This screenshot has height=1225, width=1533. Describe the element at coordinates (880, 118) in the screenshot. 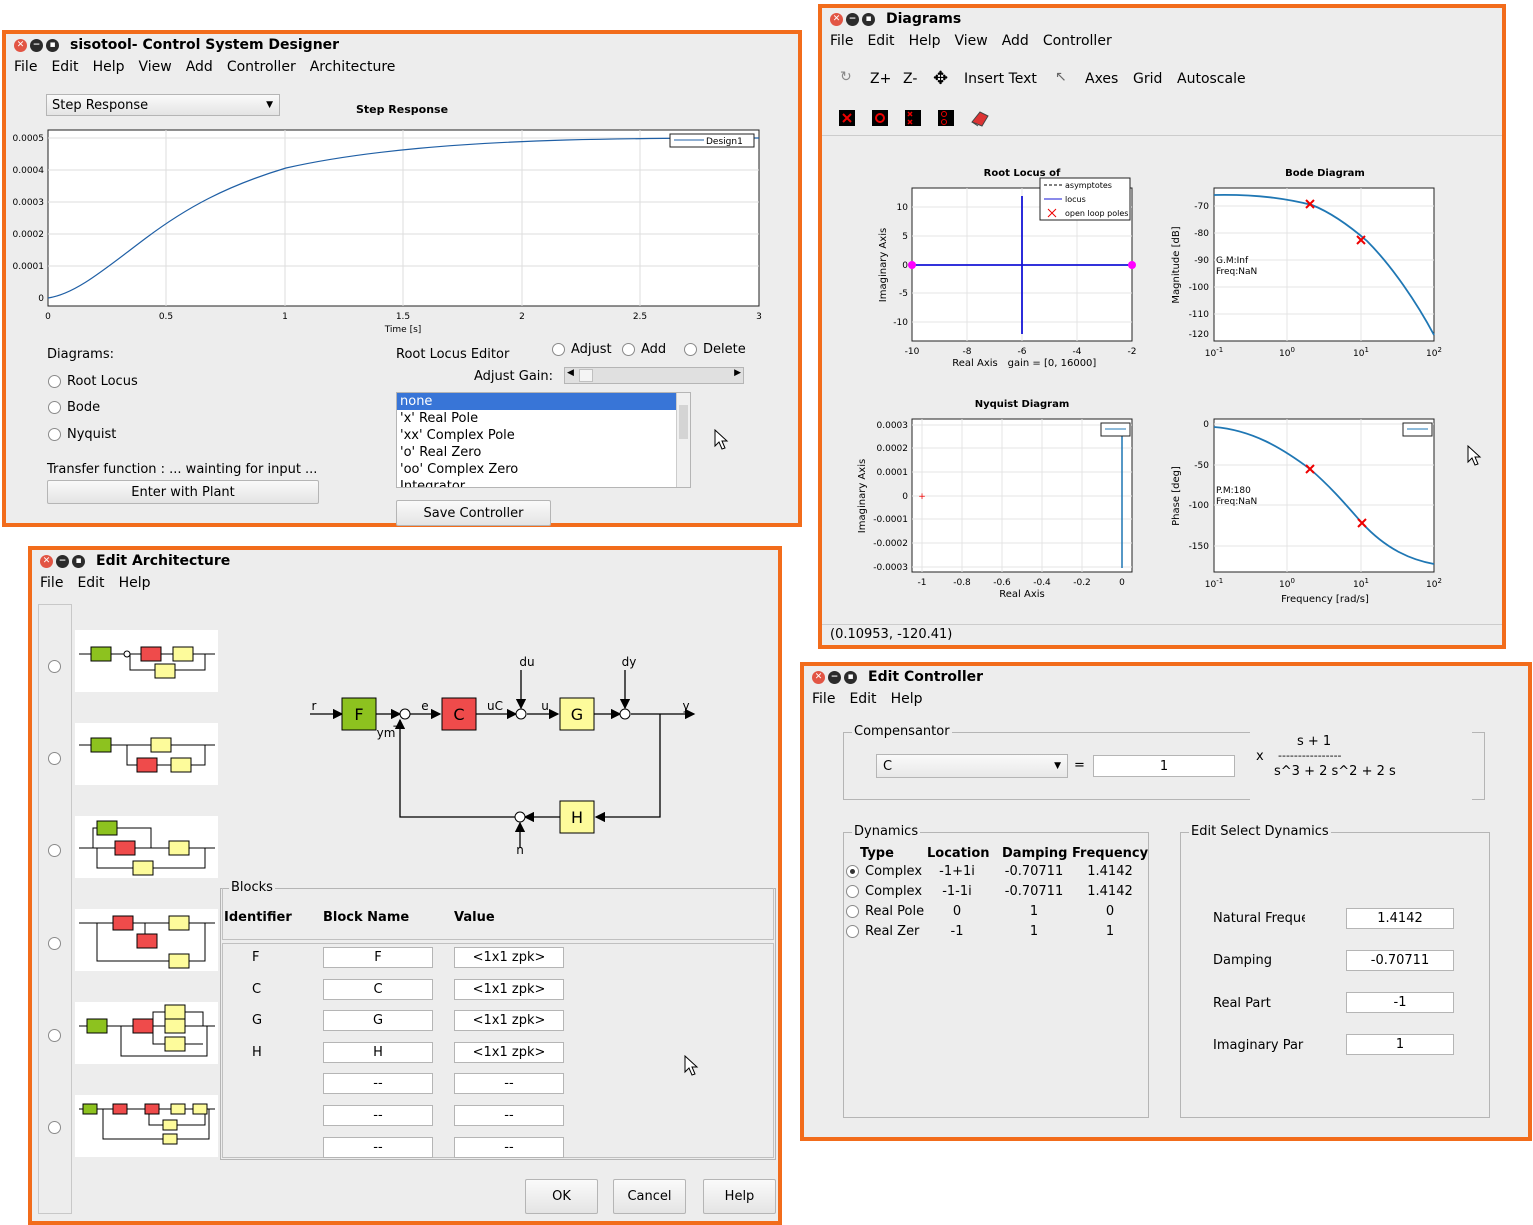

I see `add-zero-icon` at that location.